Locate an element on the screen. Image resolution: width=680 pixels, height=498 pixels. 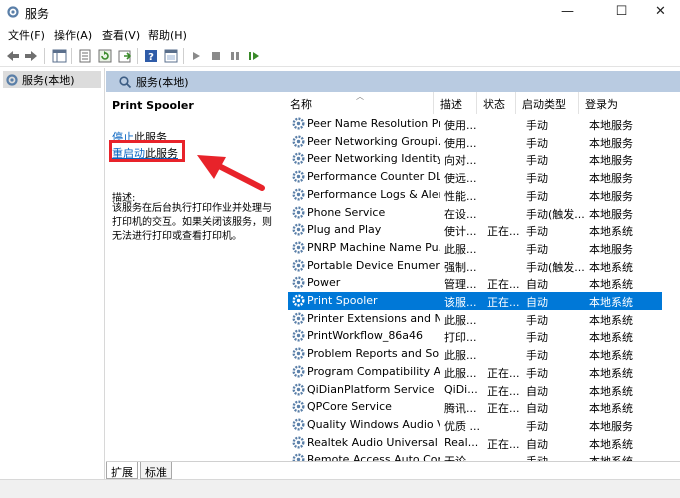
sort-ascending-icon: ︿ is located at coordinates (360, 96).